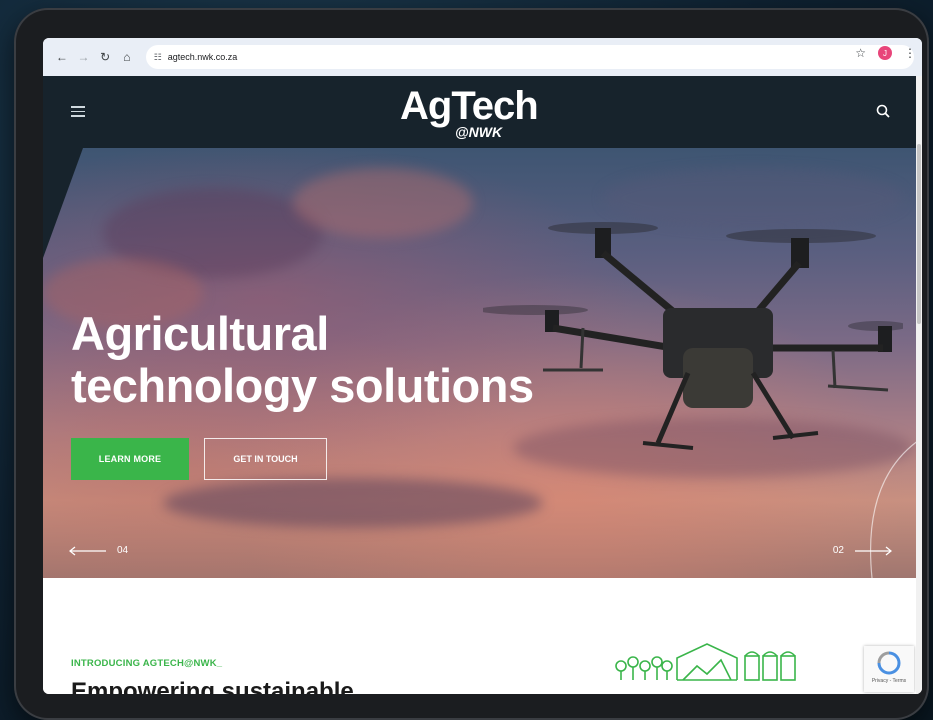 Image resolution: width=933 pixels, height=720 pixels. Describe the element at coordinates (78, 113) in the screenshot. I see `hamburger-menu-icon` at that location.